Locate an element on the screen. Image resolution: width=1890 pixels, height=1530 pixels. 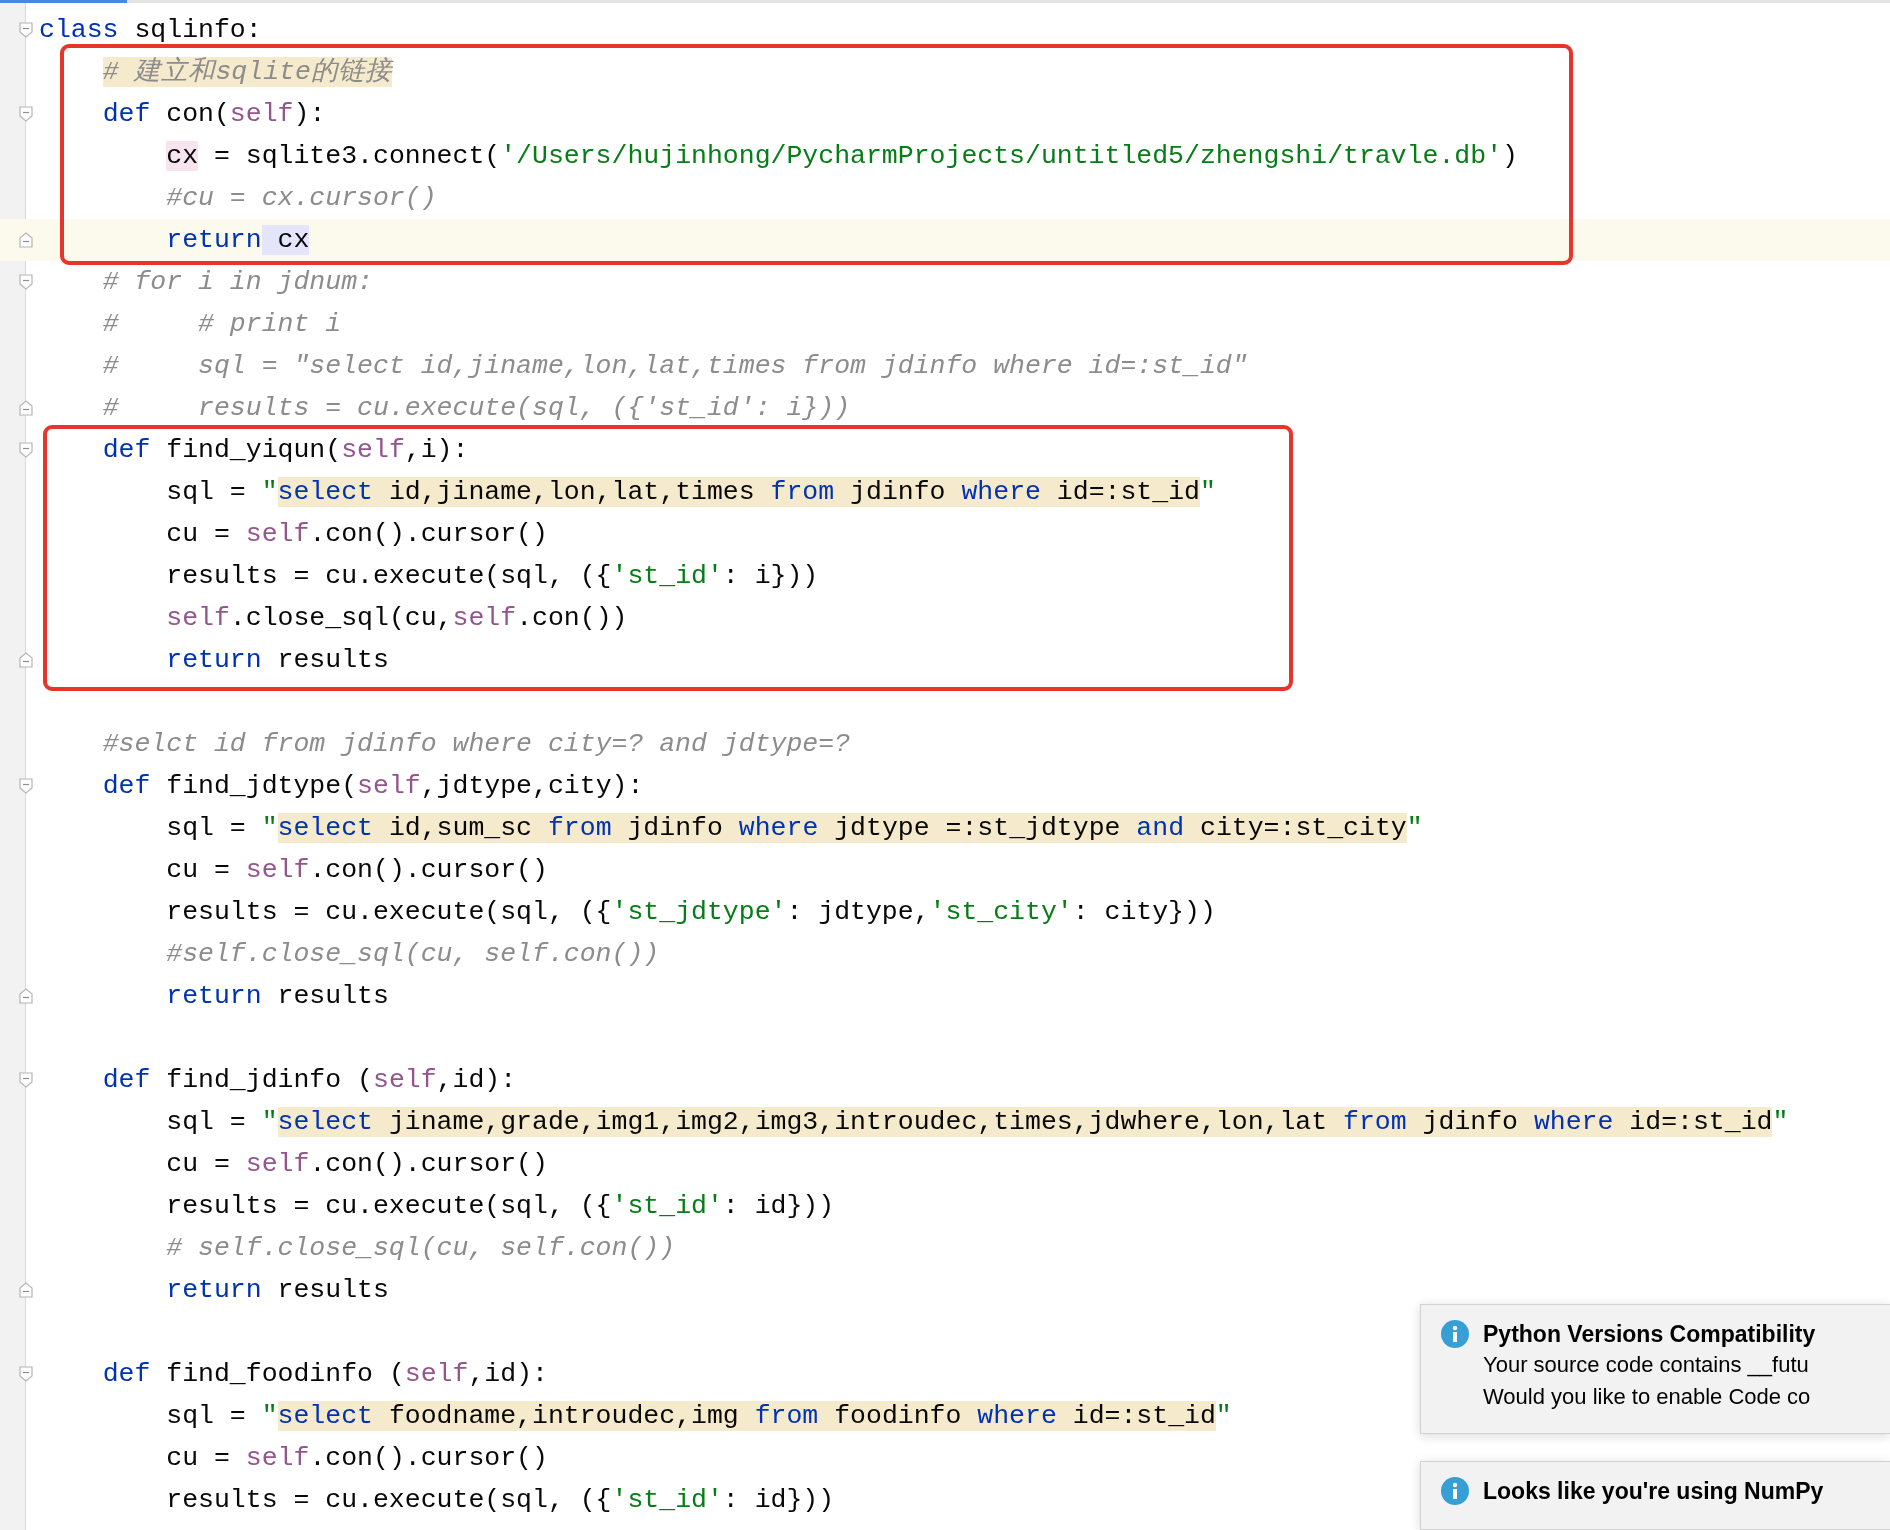
code-line: def find_yiqun(self,i): is located at coordinates (285, 450).